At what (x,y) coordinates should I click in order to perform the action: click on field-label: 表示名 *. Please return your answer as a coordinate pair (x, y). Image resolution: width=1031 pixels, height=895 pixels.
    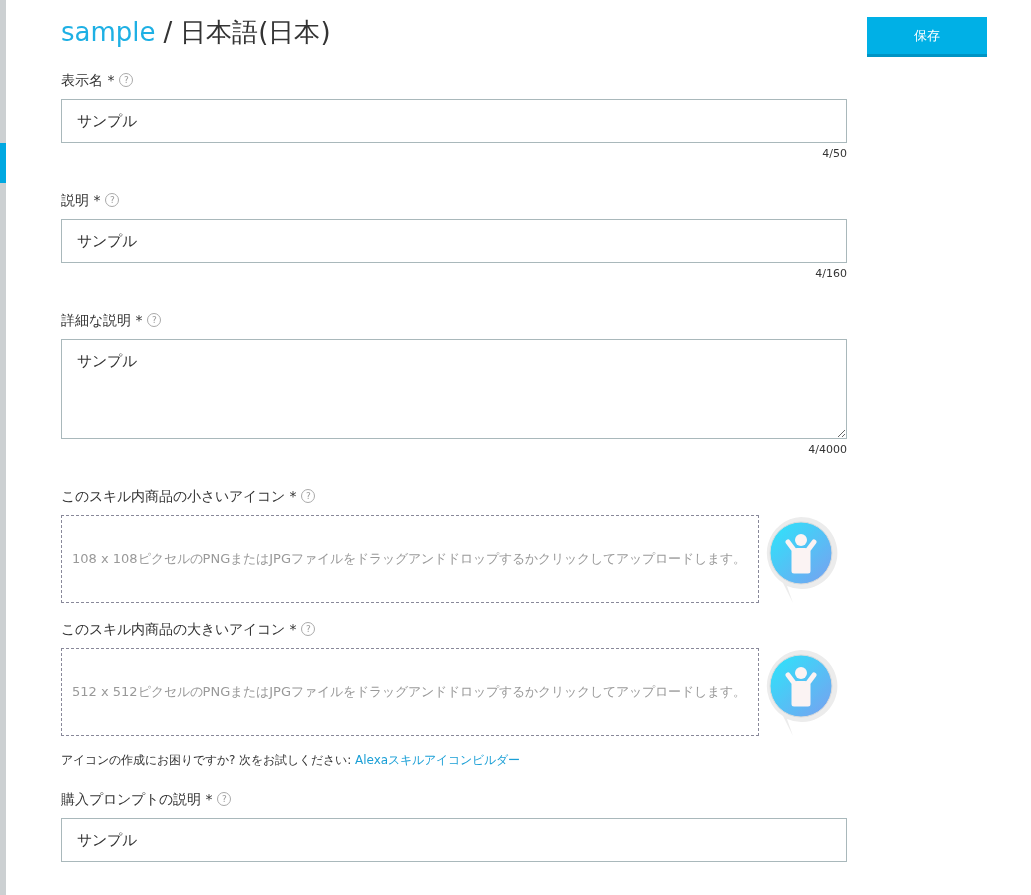
    Looking at the image, I should click on (88, 80).